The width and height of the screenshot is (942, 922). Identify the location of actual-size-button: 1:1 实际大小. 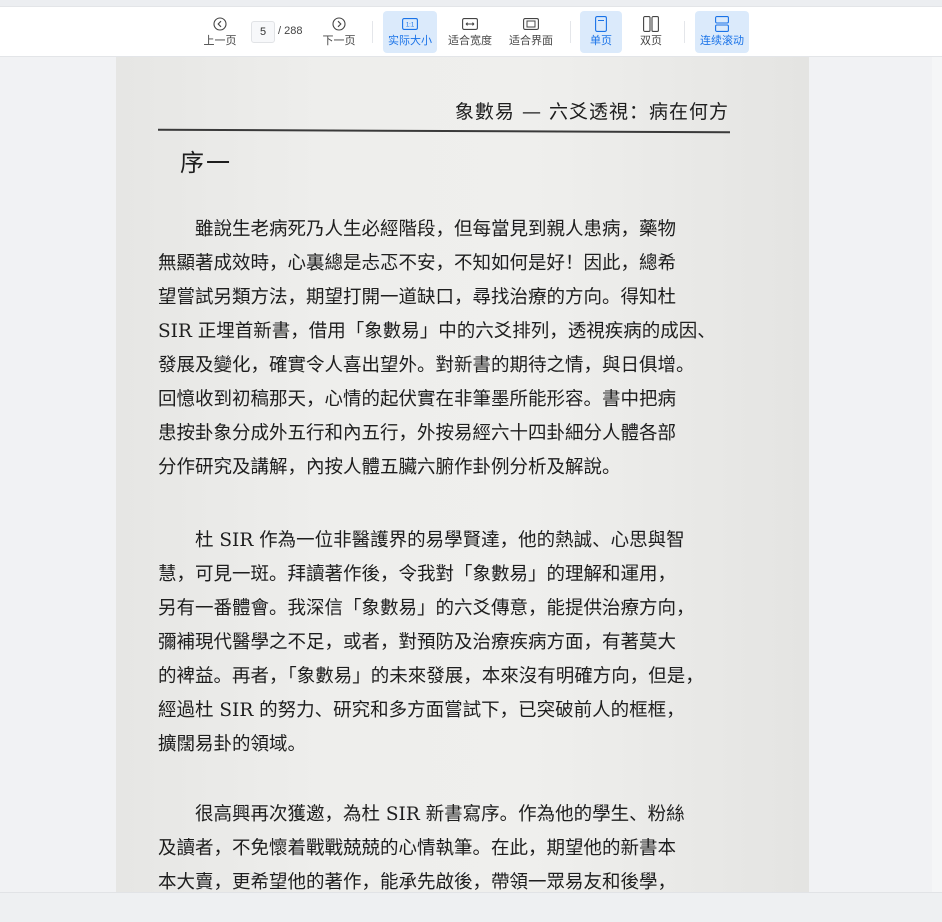
(410, 32).